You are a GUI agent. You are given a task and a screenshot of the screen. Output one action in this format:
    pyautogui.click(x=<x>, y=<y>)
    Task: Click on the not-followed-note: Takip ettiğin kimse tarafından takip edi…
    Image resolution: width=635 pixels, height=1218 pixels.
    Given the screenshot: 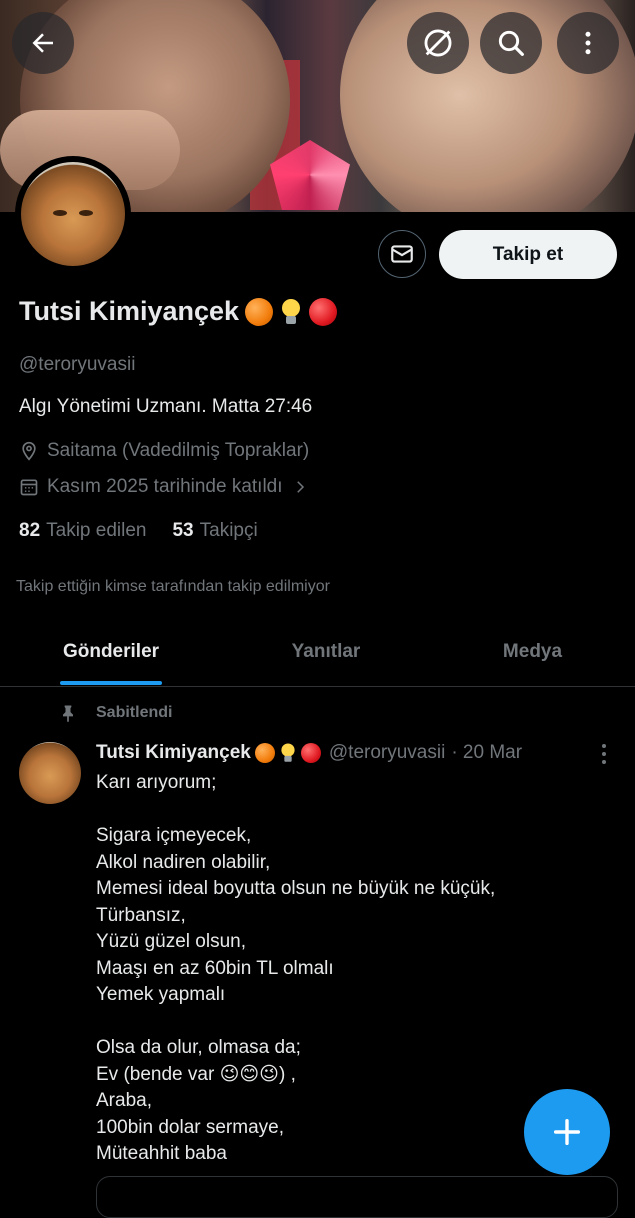 What is the action you would take?
    pyautogui.click(x=173, y=586)
    